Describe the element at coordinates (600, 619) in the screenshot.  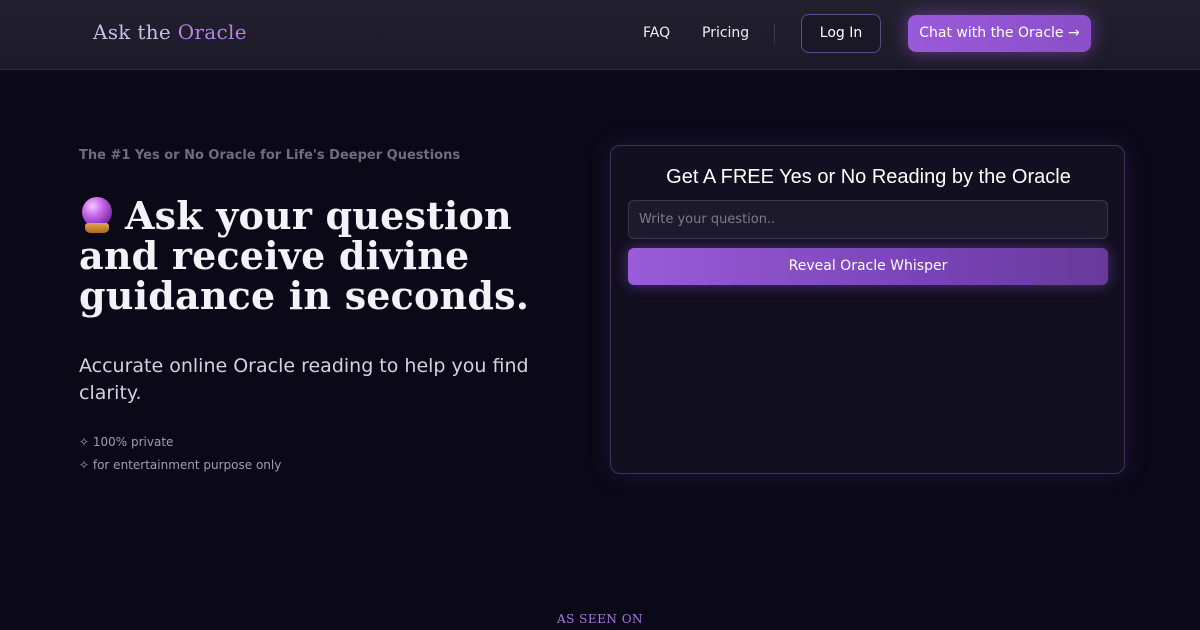
I see `as-seen-on-heading: AS SEEN ON` at that location.